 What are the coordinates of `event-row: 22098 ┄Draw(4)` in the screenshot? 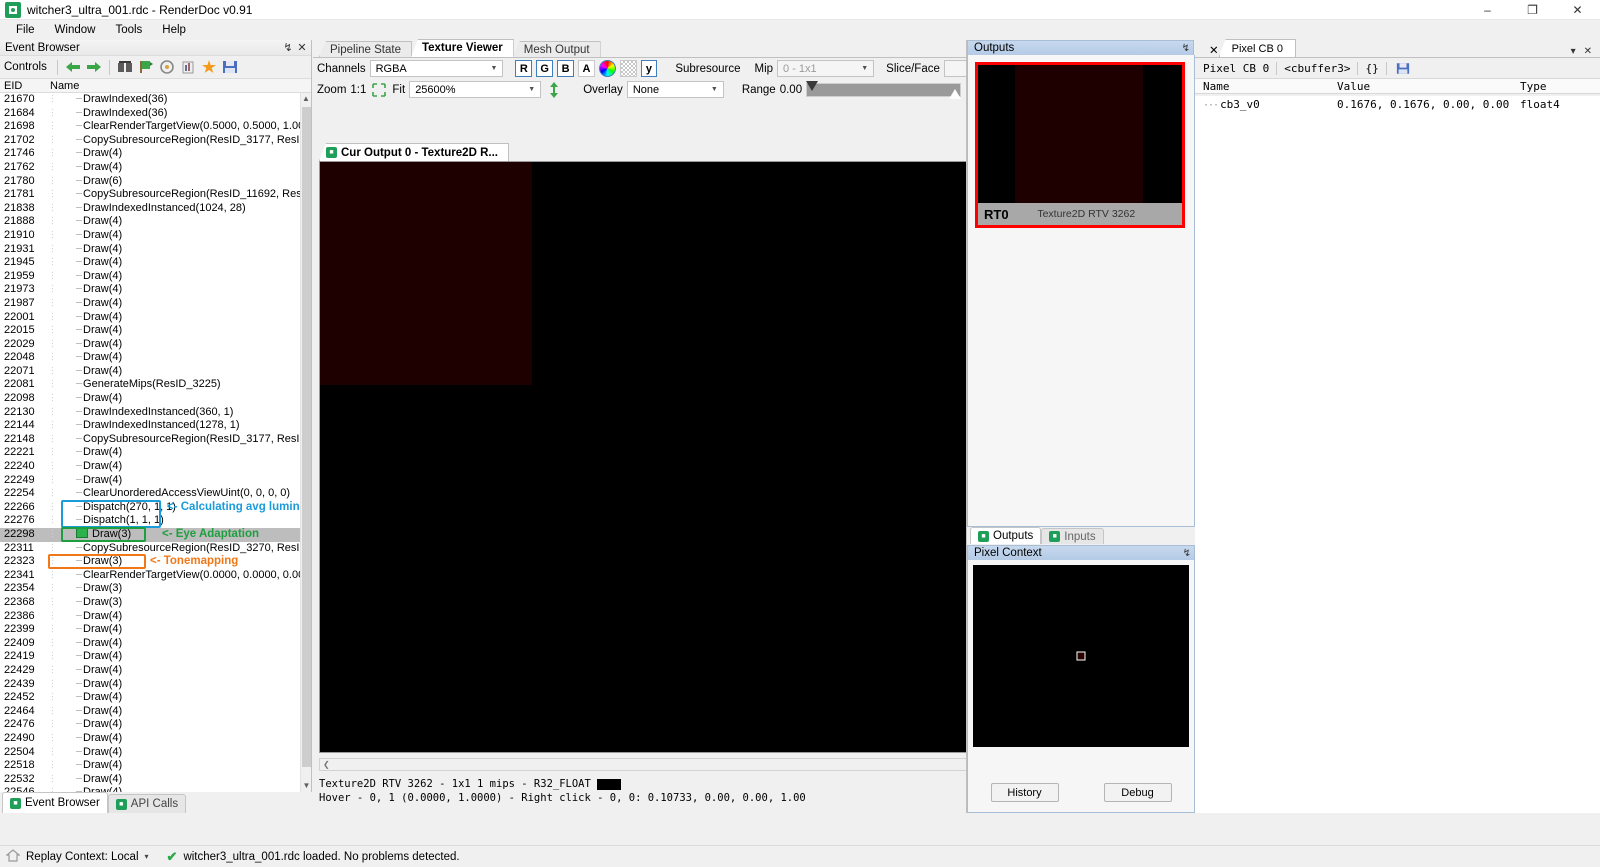 It's located at (150, 399).